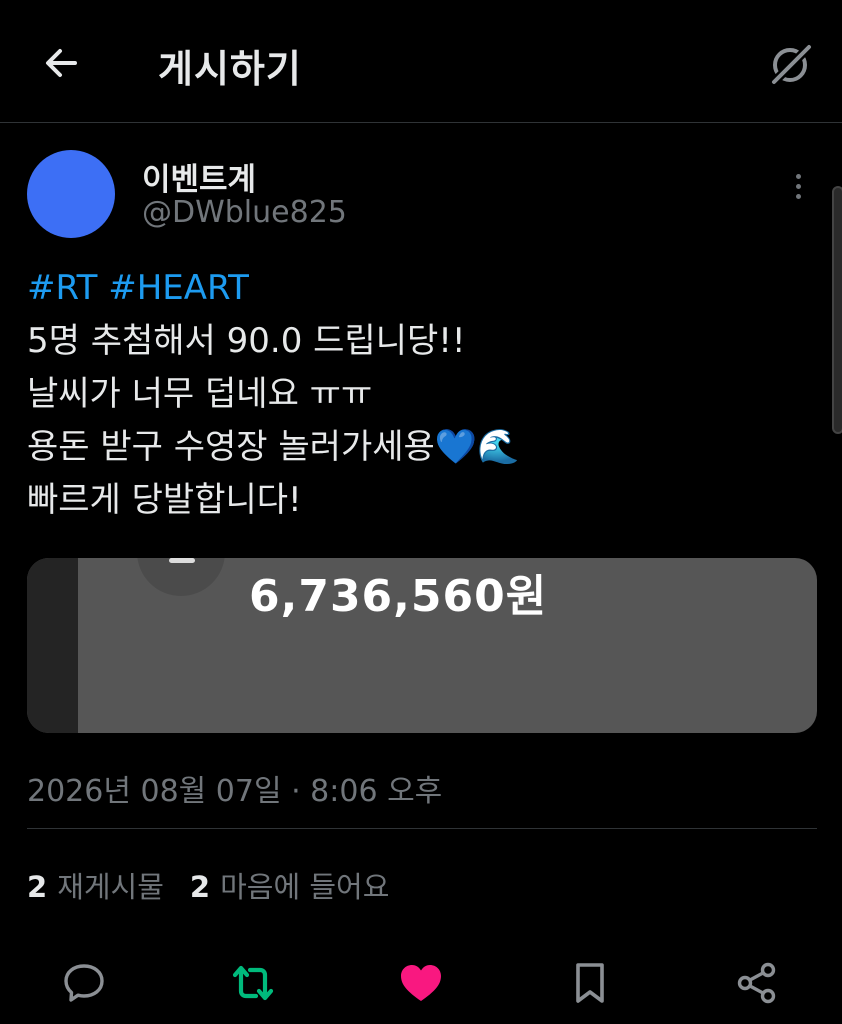 The image size is (842, 1024). I want to click on hashtag-link: #HEART, so click(178, 288).